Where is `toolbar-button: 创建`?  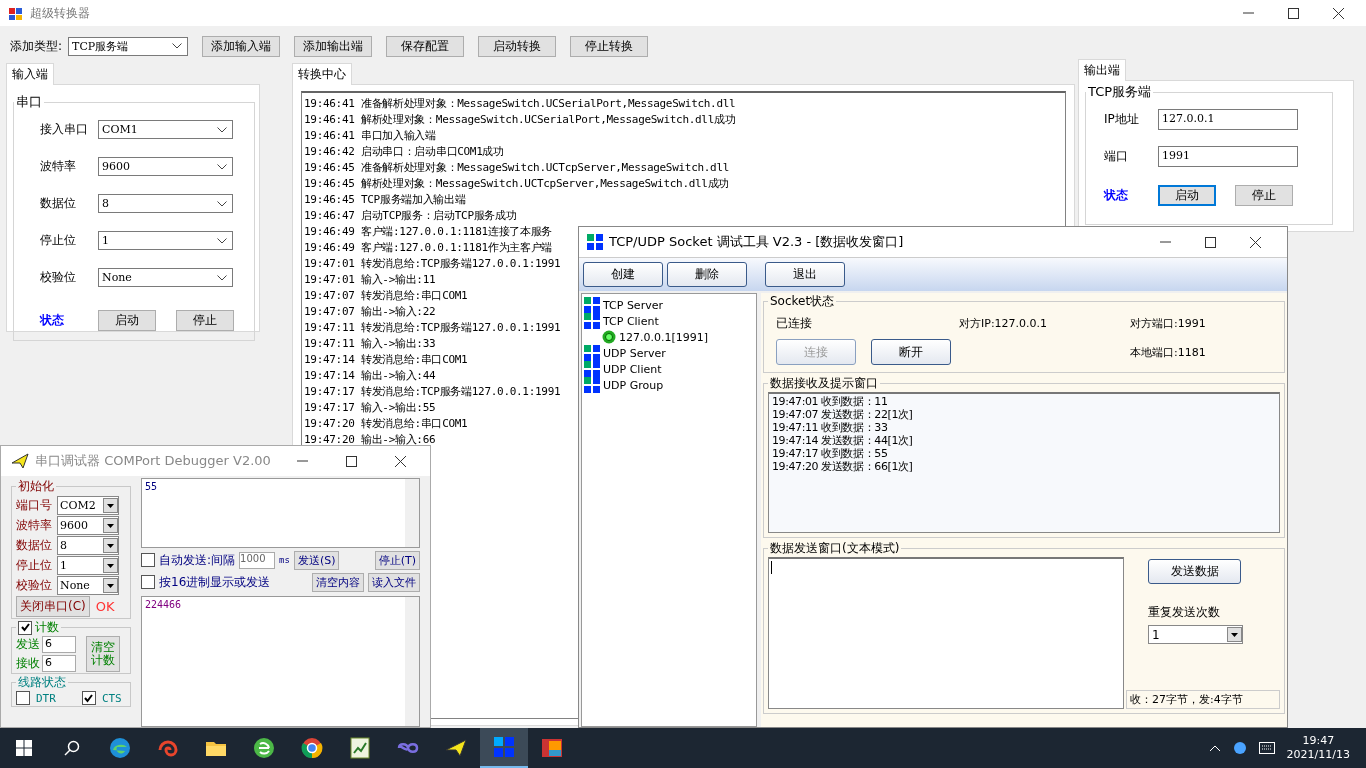
toolbar-button: 创建 is located at coordinates (623, 274).